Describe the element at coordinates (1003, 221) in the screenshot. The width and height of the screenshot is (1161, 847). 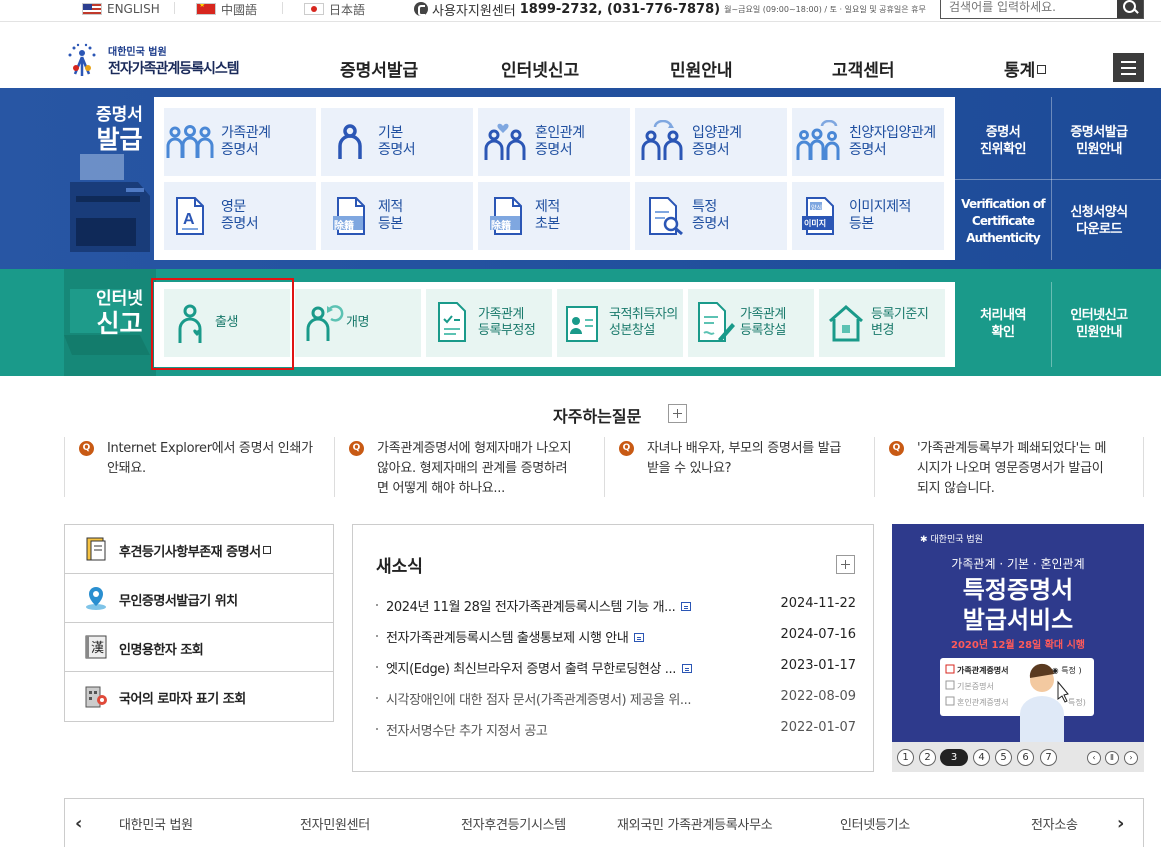
I see `cert-verification-en-link: Verification of Certificate Authenticity` at that location.